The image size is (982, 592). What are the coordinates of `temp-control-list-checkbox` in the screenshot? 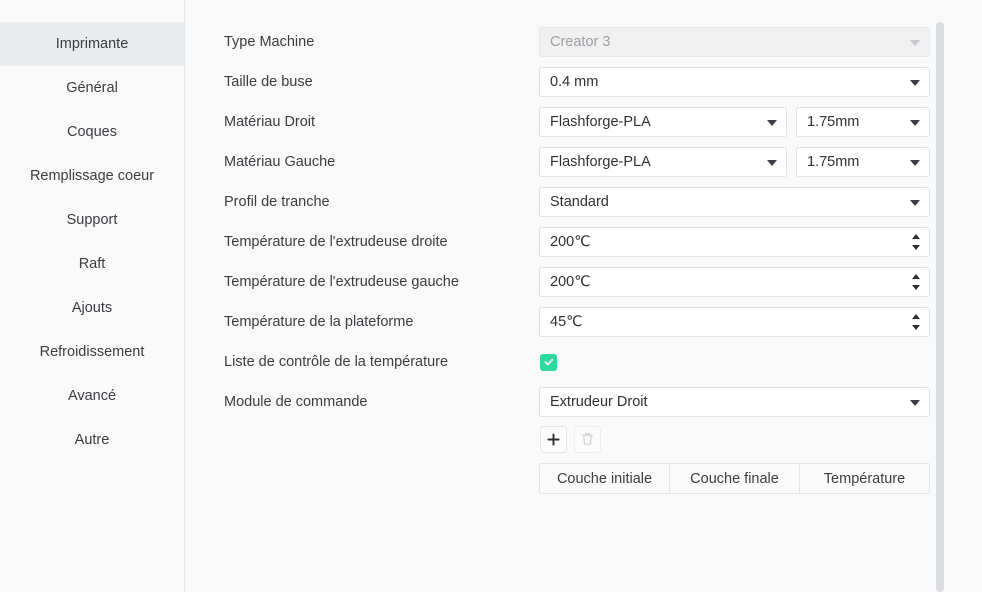 It's located at (548, 362).